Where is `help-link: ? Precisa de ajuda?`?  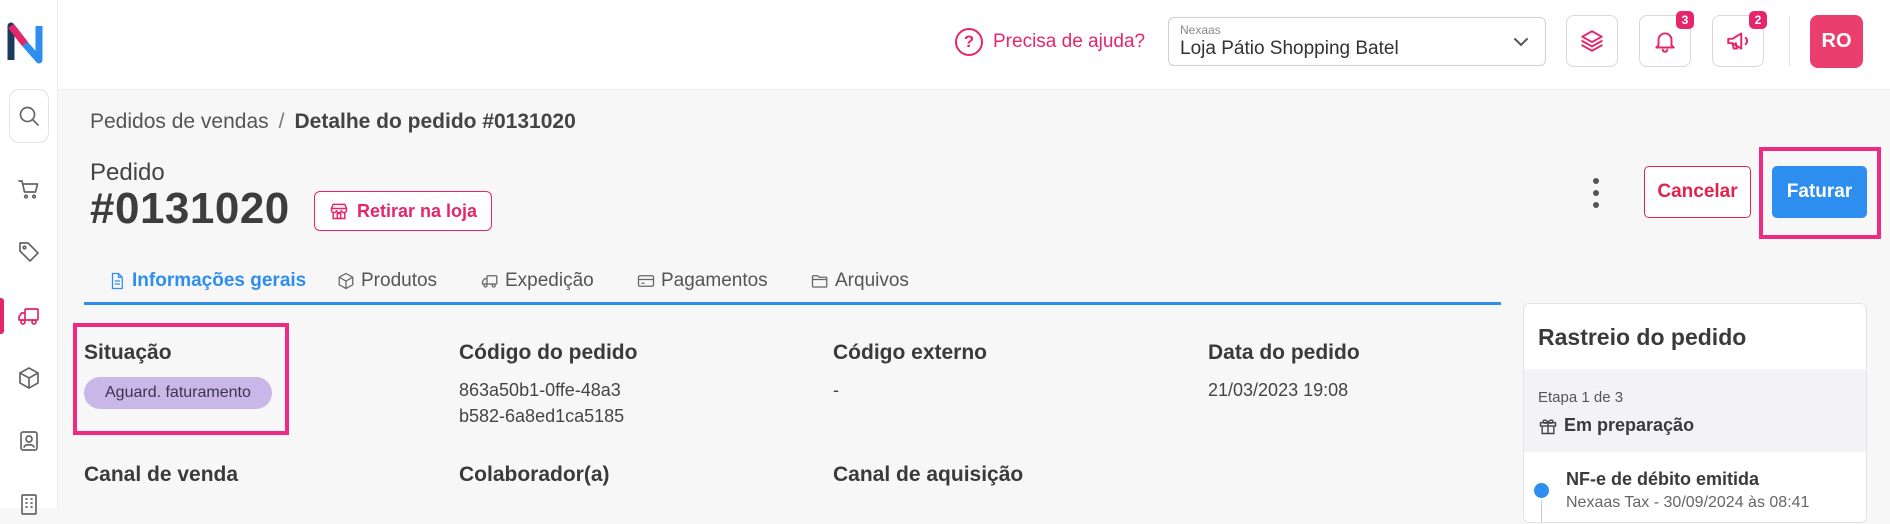
help-link: ? Precisa de ajuda? is located at coordinates (1050, 42).